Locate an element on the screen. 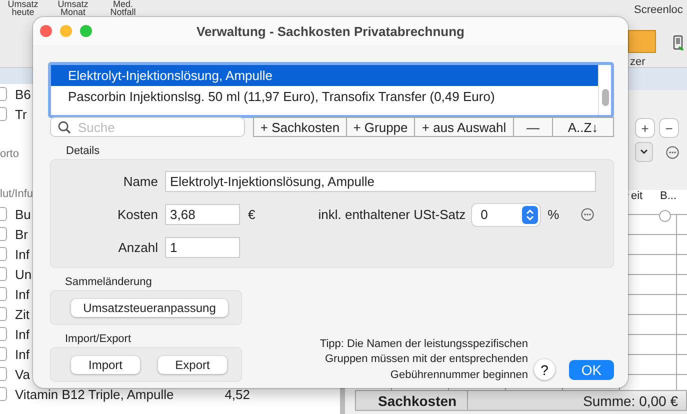 The height and width of the screenshot is (414, 687). list-item-label: Zit is located at coordinates (22, 314).